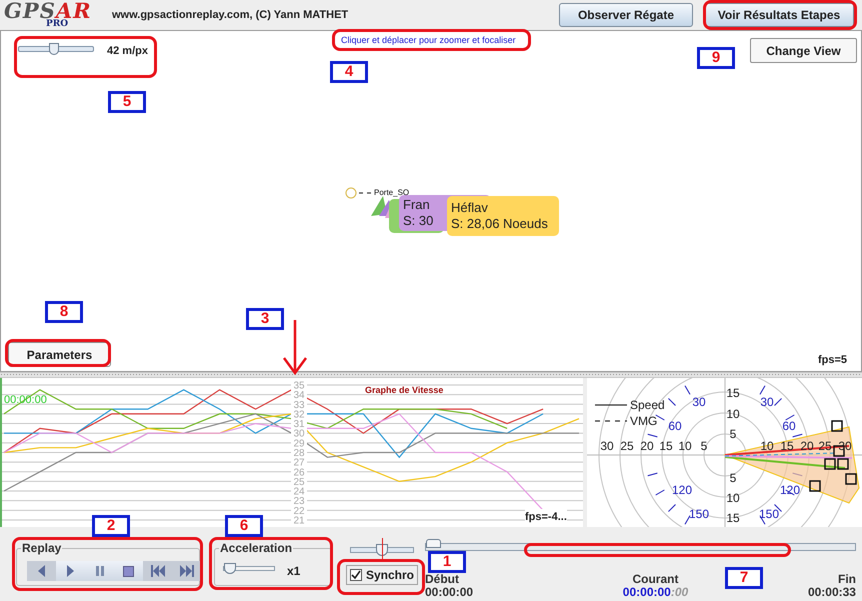 This screenshot has width=862, height=601. What do you see at coordinates (392, 193) in the screenshot?
I see `mark-label: Porte_SO` at bounding box center [392, 193].